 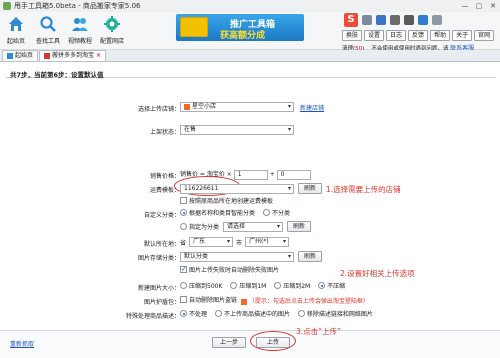 What do you see at coordinates (310, 188) in the screenshot?
I see `shipping-refresh-button: 刷新` at bounding box center [310, 188].